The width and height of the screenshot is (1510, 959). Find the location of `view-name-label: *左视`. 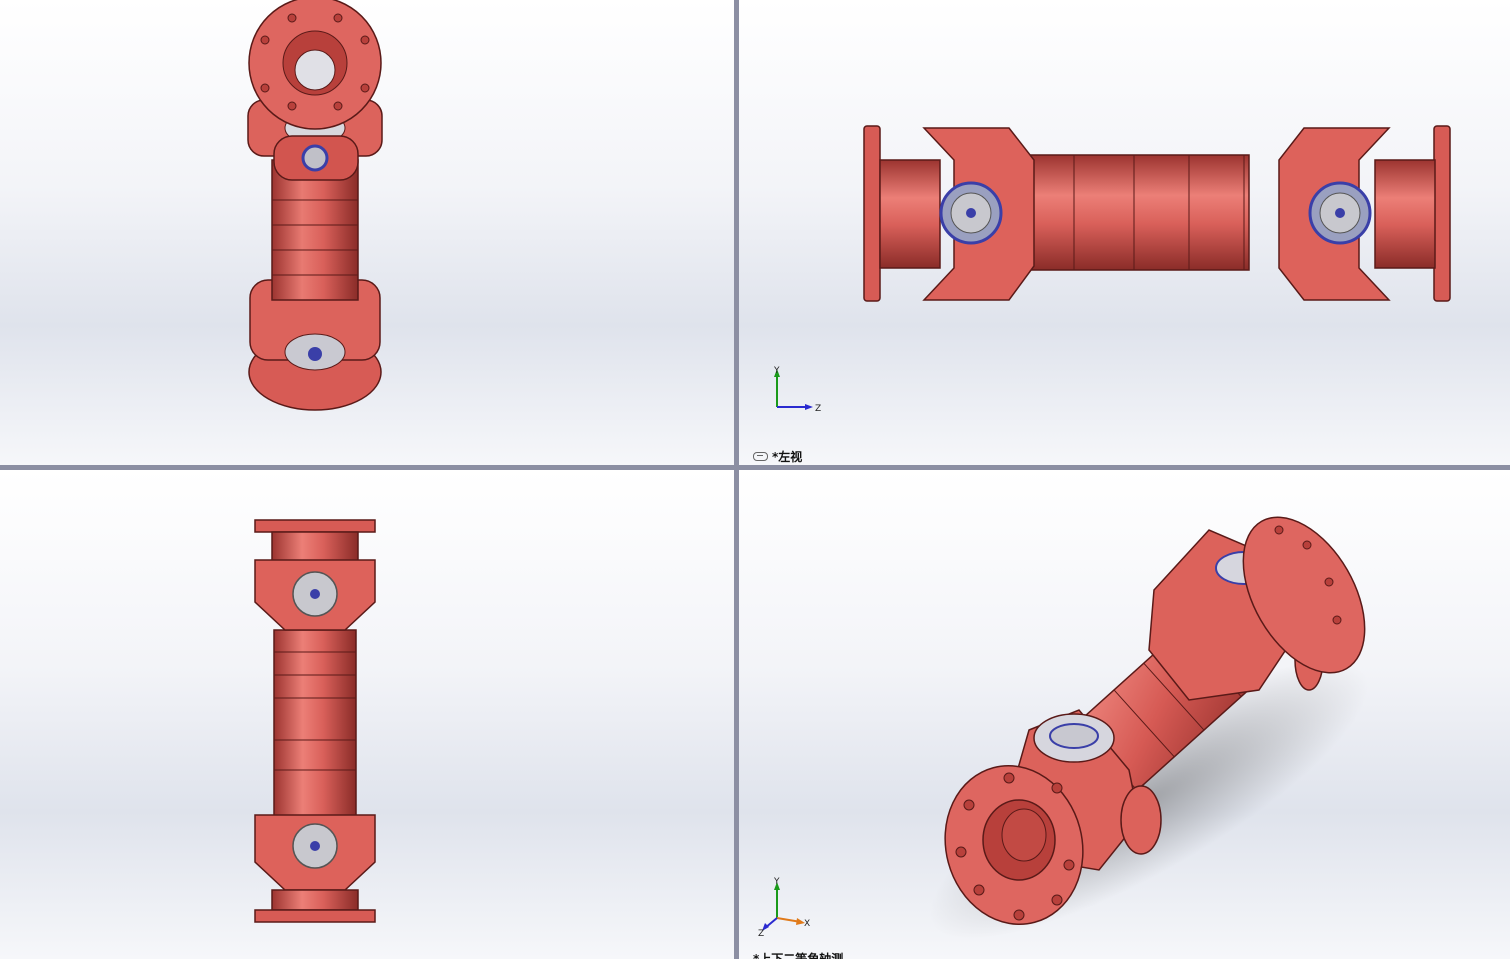

view-name-label: *左视 is located at coordinates (777, 456).